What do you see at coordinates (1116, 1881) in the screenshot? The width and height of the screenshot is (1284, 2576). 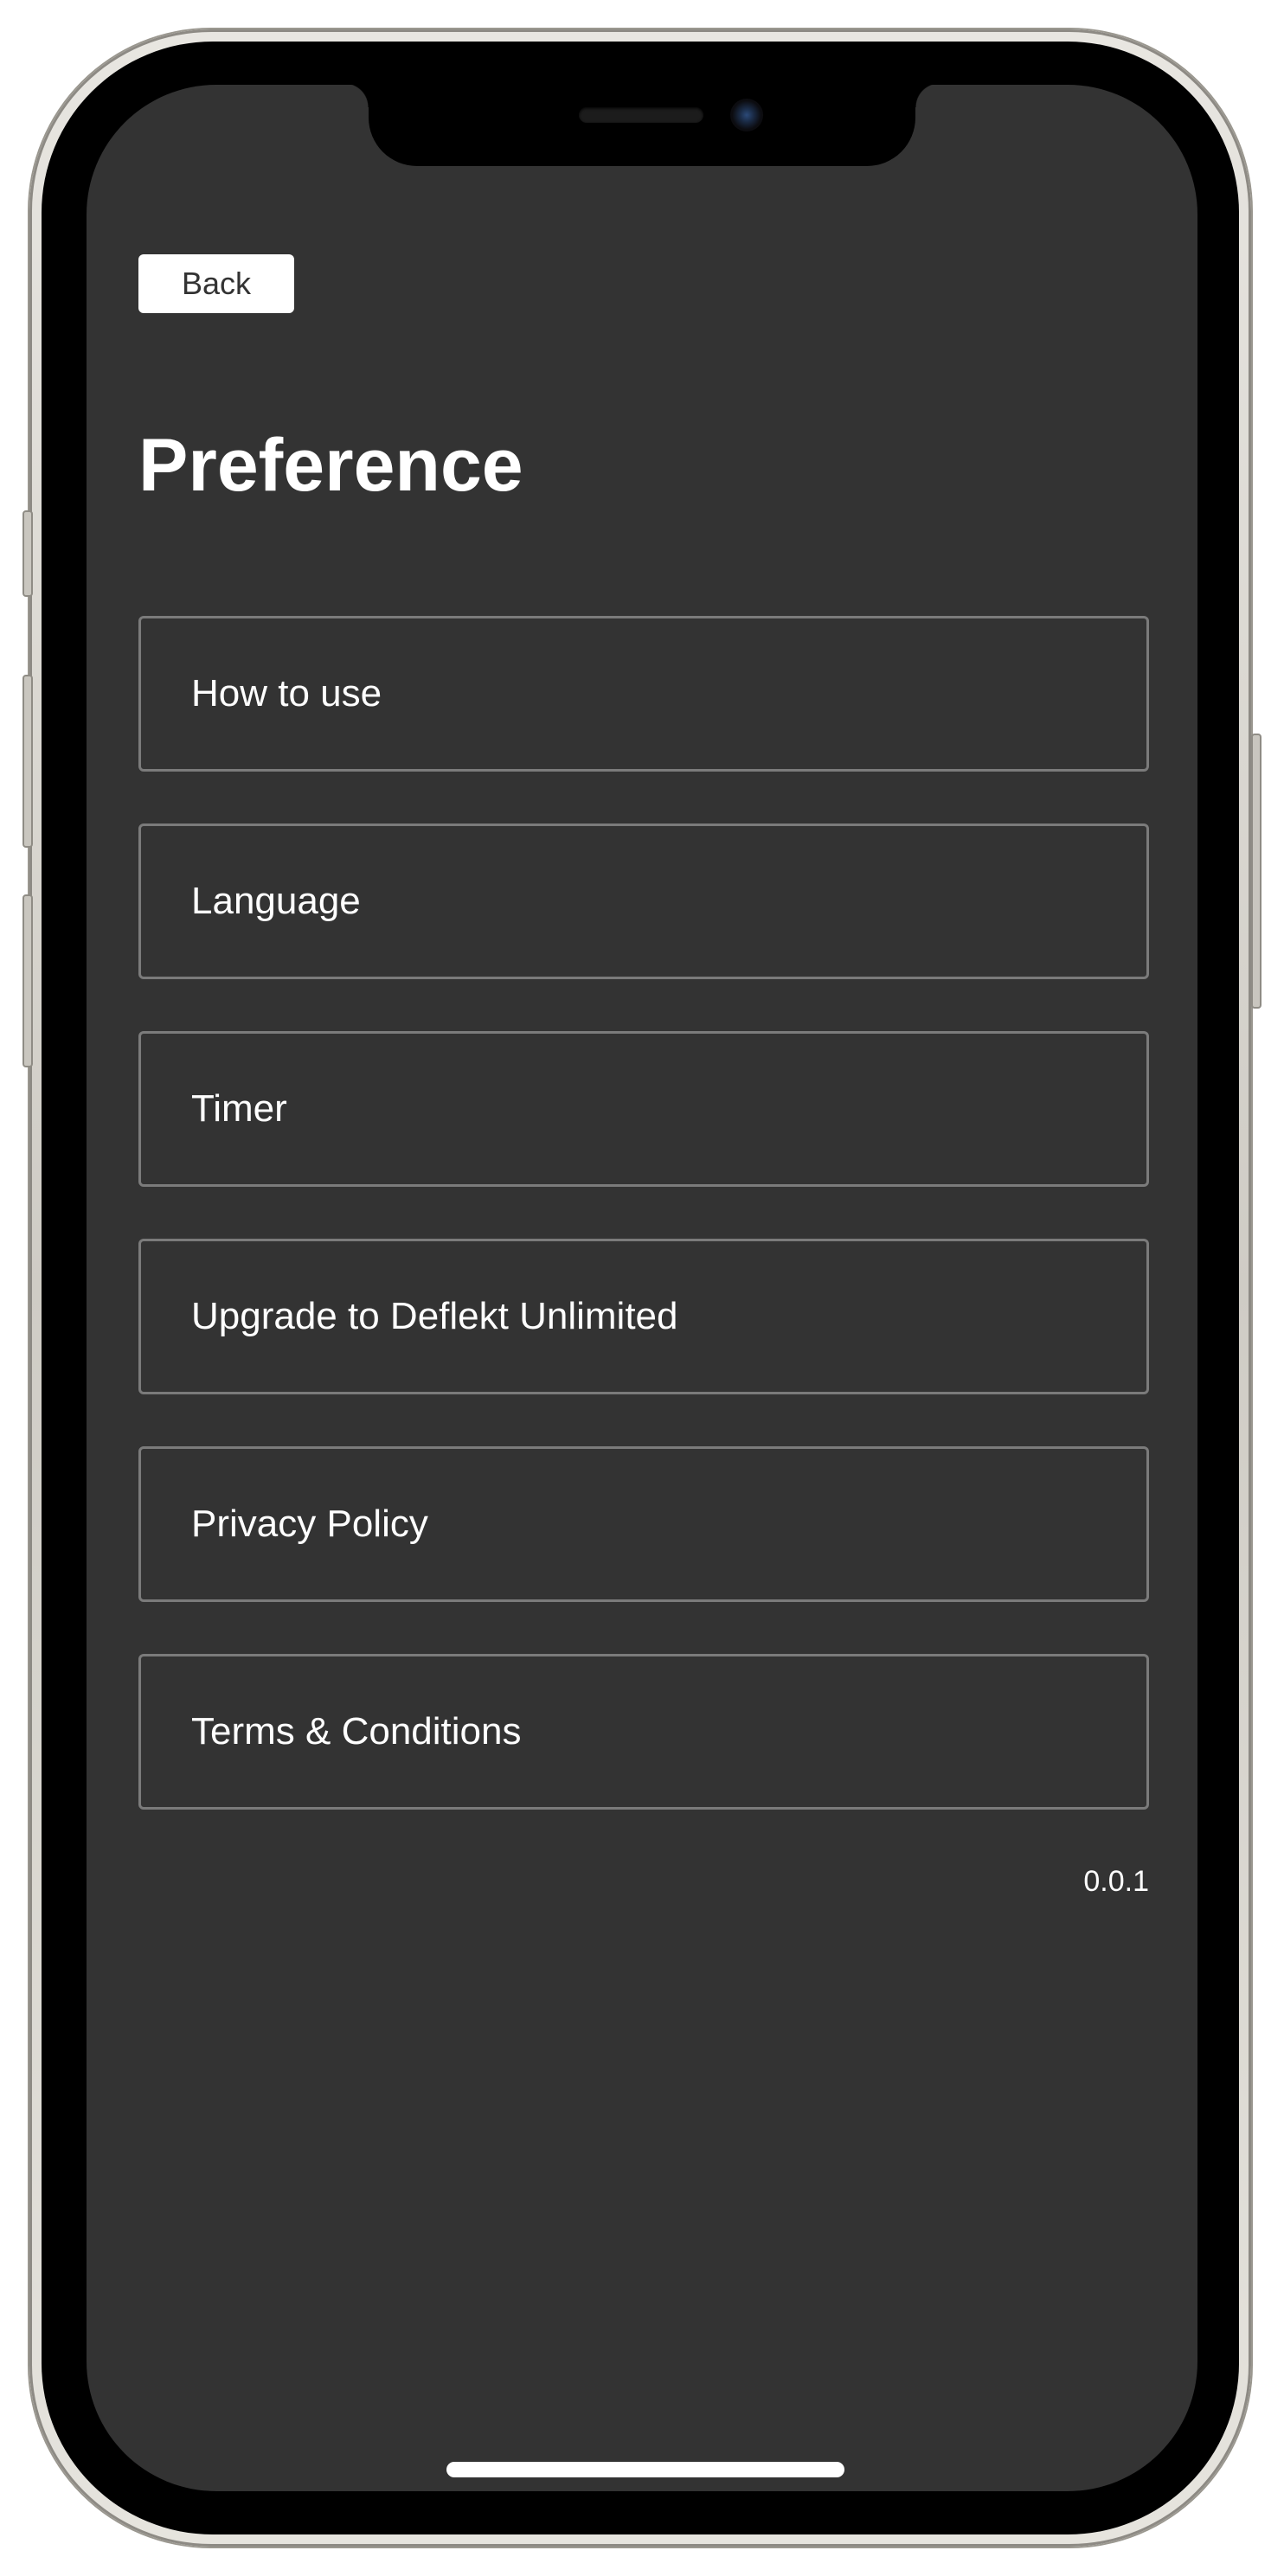 I see `version-label: 0.0.1` at bounding box center [1116, 1881].